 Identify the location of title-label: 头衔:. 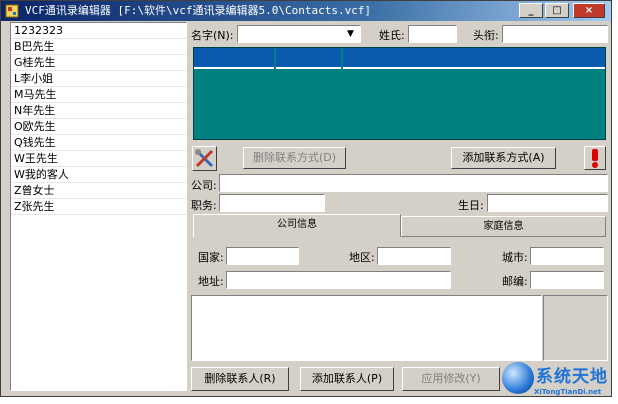
(486, 35).